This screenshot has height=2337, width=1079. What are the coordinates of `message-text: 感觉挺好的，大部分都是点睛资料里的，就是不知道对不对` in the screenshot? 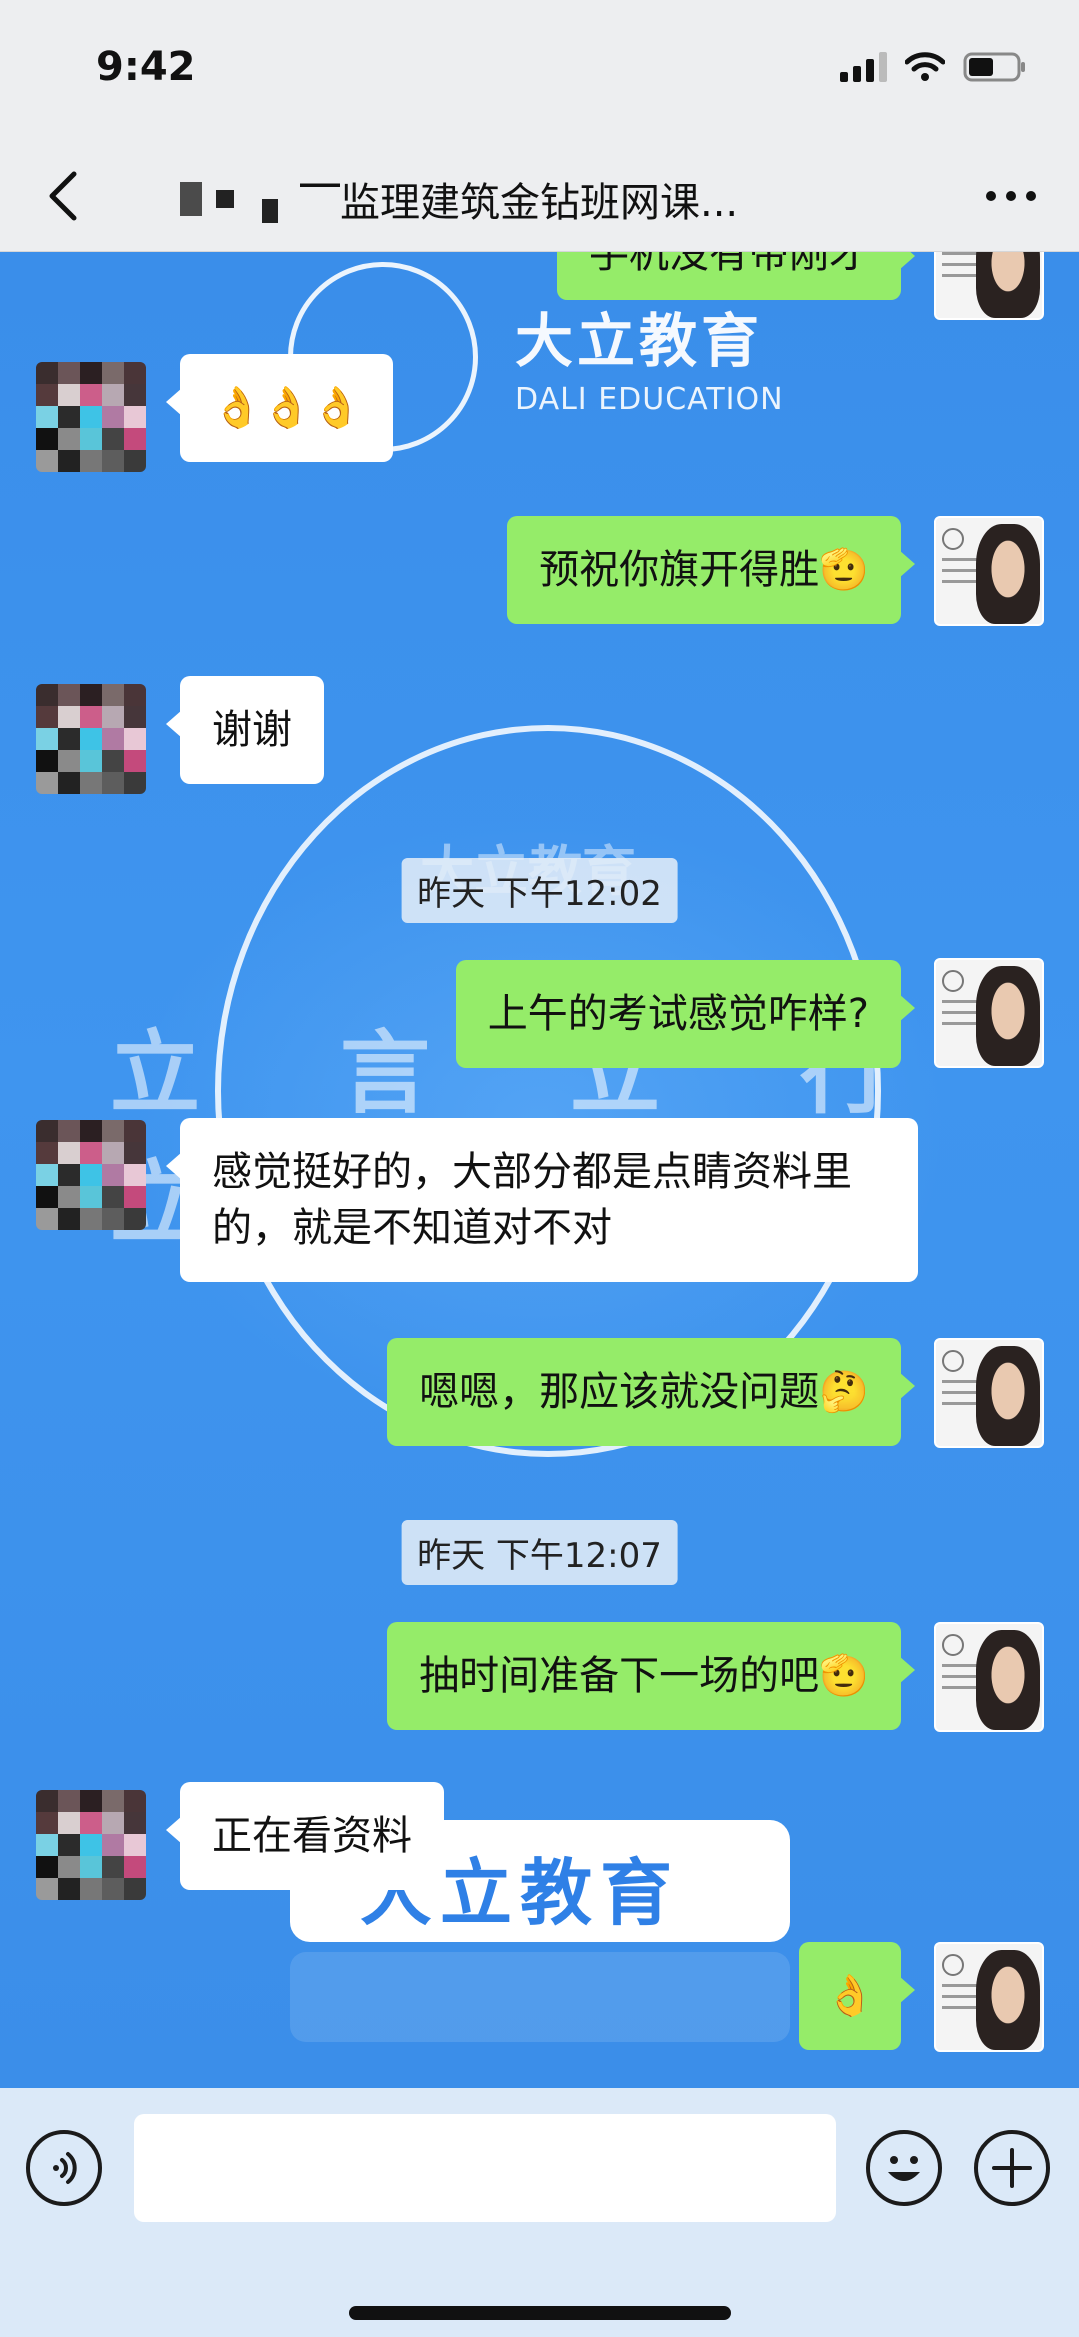 It's located at (532, 1200).